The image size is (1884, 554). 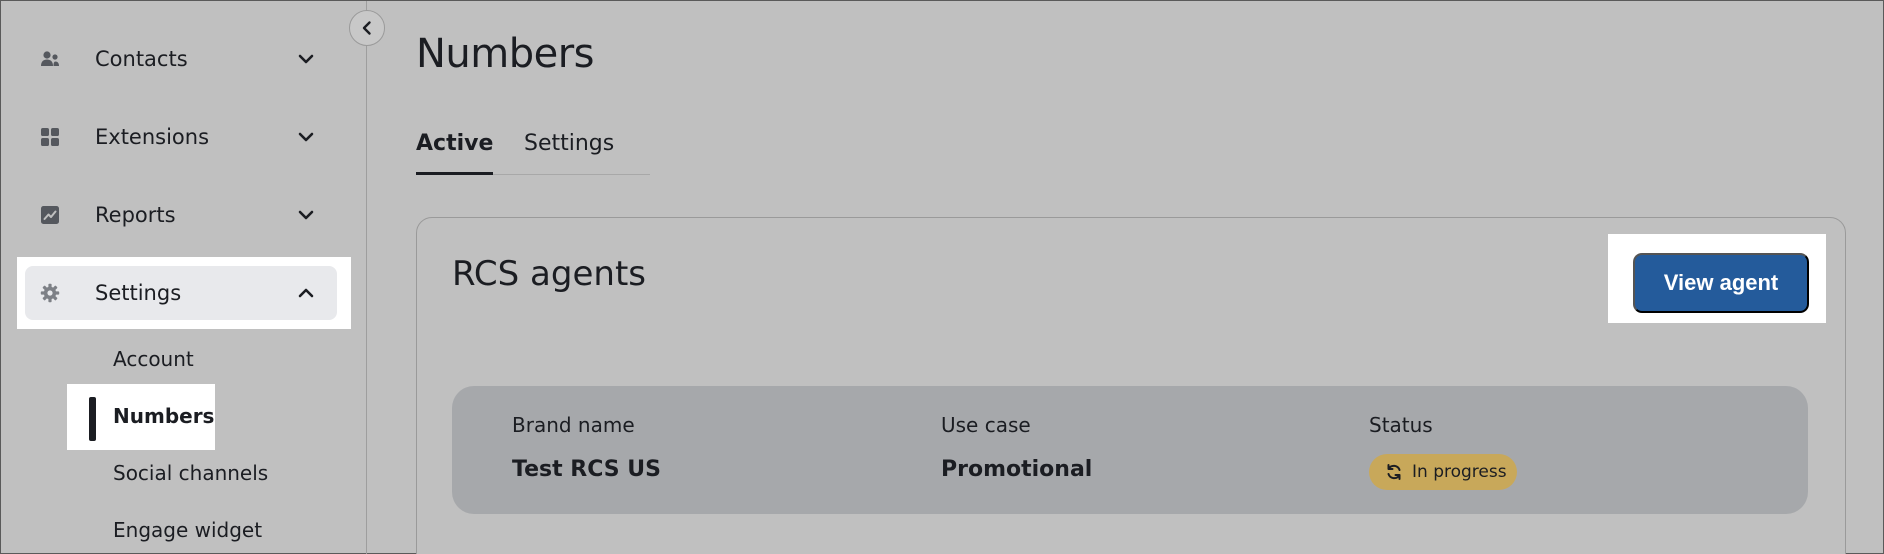 What do you see at coordinates (187, 530) in the screenshot?
I see `sidebar-sub-item-engage-widget: Engage widget` at bounding box center [187, 530].